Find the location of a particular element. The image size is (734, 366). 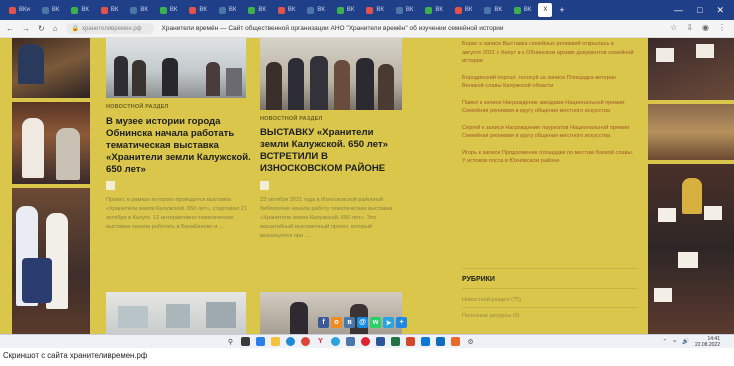

file-explorer-icon is located at coordinates (275, 341).